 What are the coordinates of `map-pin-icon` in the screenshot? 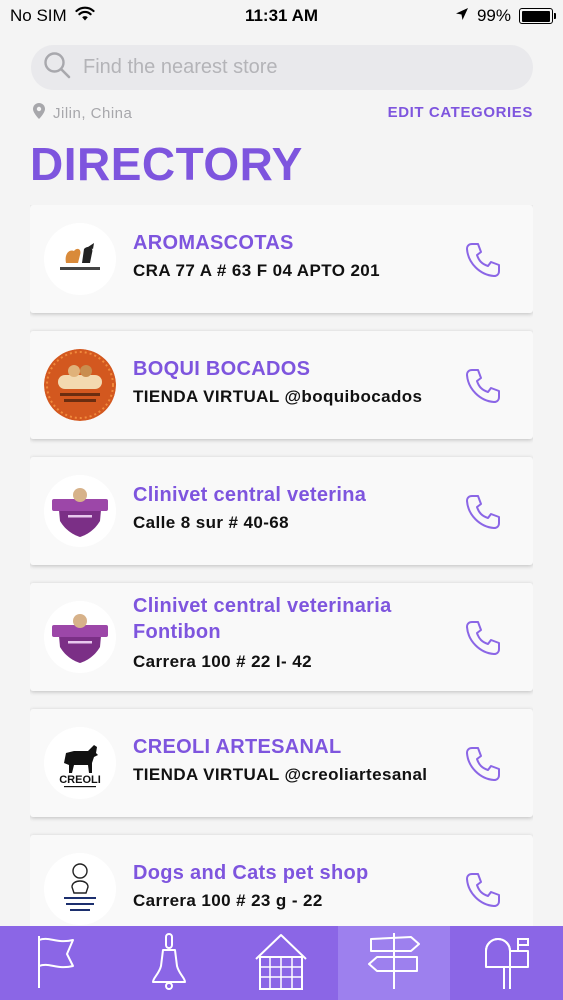 It's located at (39, 113).